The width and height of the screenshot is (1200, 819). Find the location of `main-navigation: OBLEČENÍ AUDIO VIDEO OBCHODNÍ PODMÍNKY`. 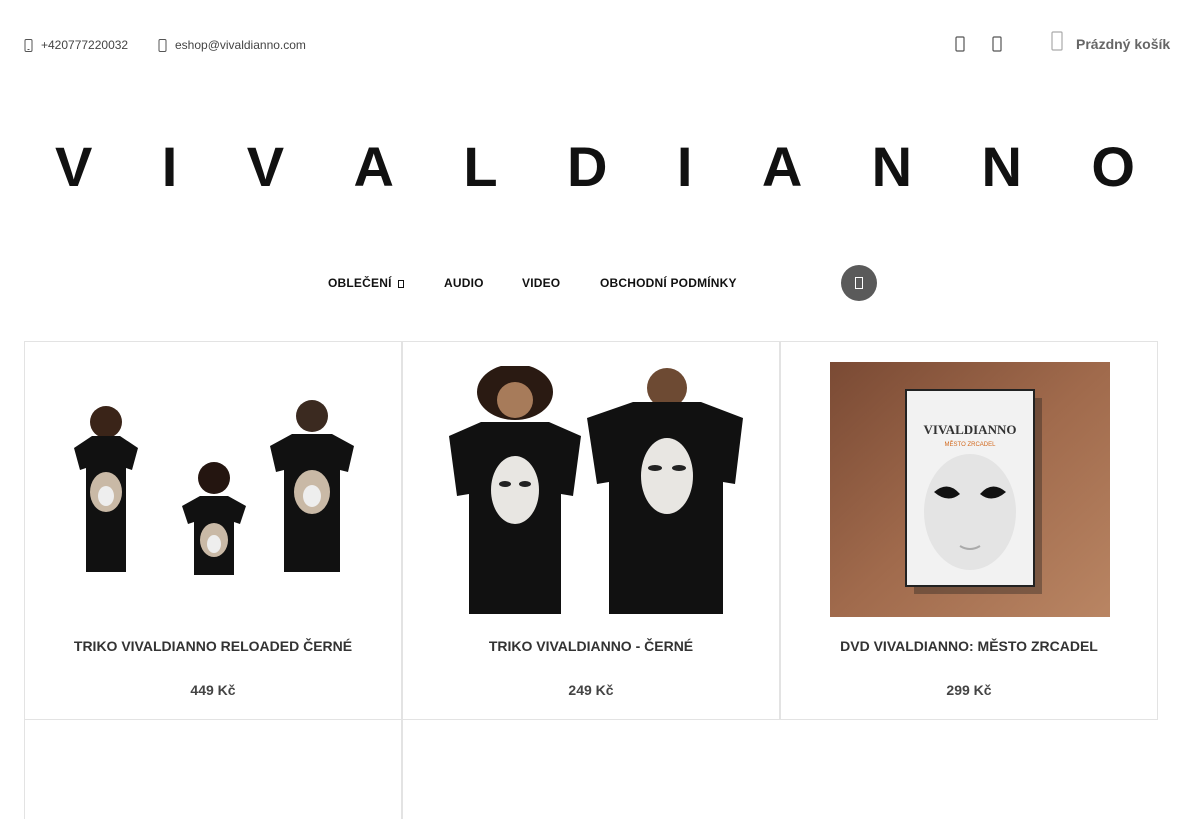

main-navigation: OBLEČENÍ AUDIO VIDEO OBCHODNÍ PODMÍNKY is located at coordinates (600, 283).